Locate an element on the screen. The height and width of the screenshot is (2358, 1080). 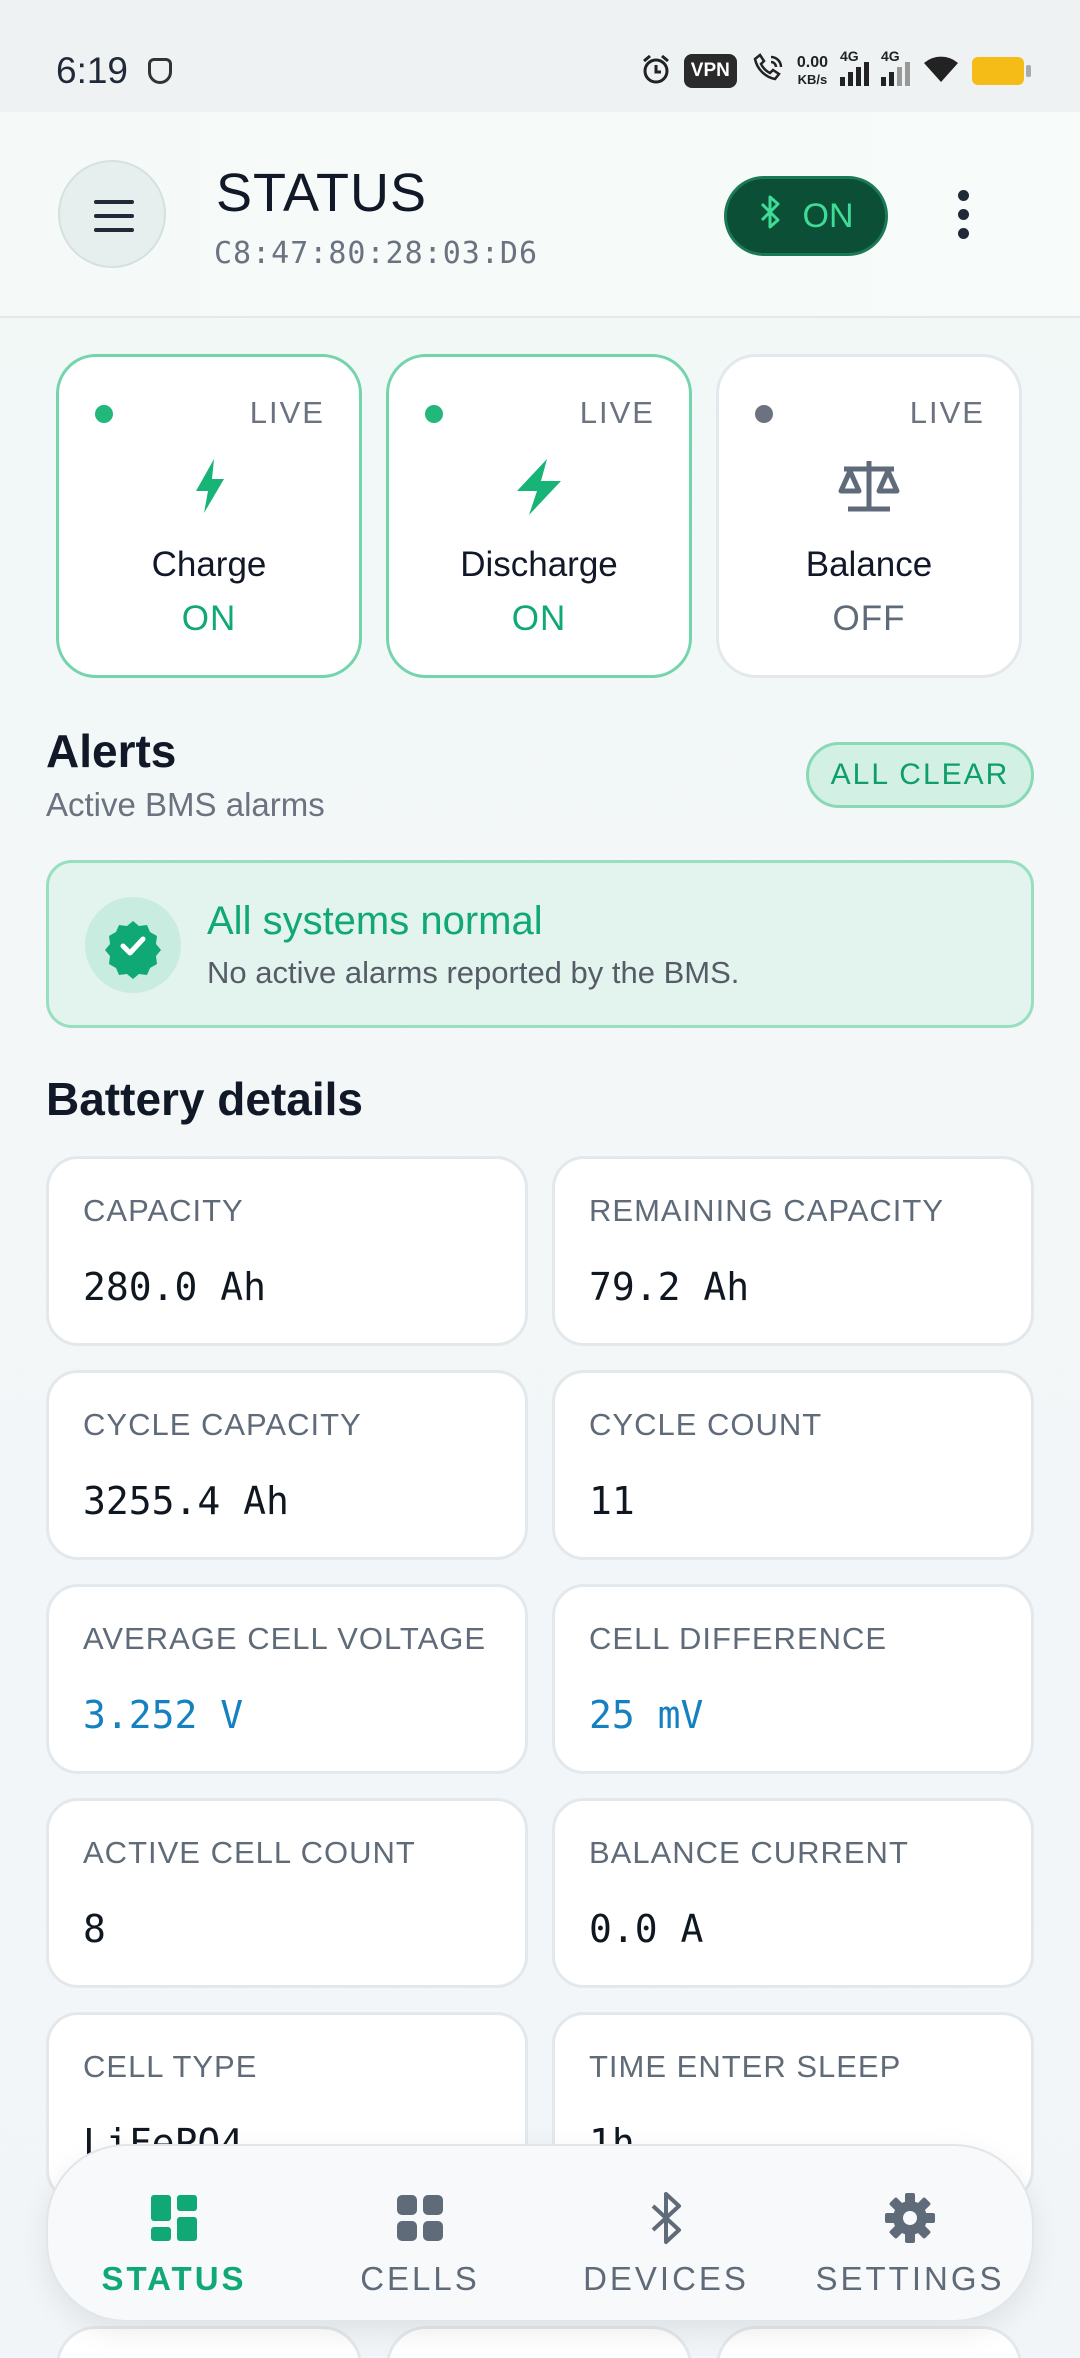
tile-value: 280.0 Ah is located at coordinates (175, 1287).